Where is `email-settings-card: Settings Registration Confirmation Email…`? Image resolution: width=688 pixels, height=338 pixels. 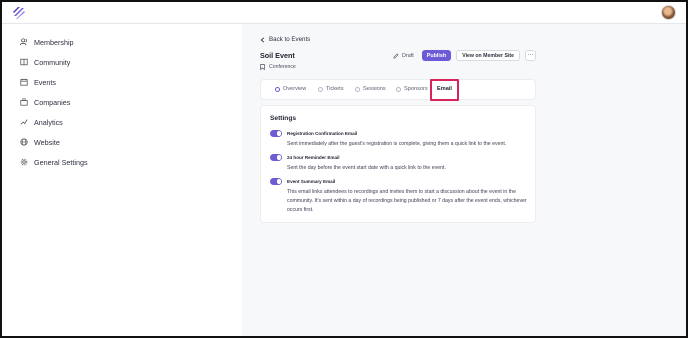
email-settings-card: Settings Registration Confirmation Email… is located at coordinates (398, 164).